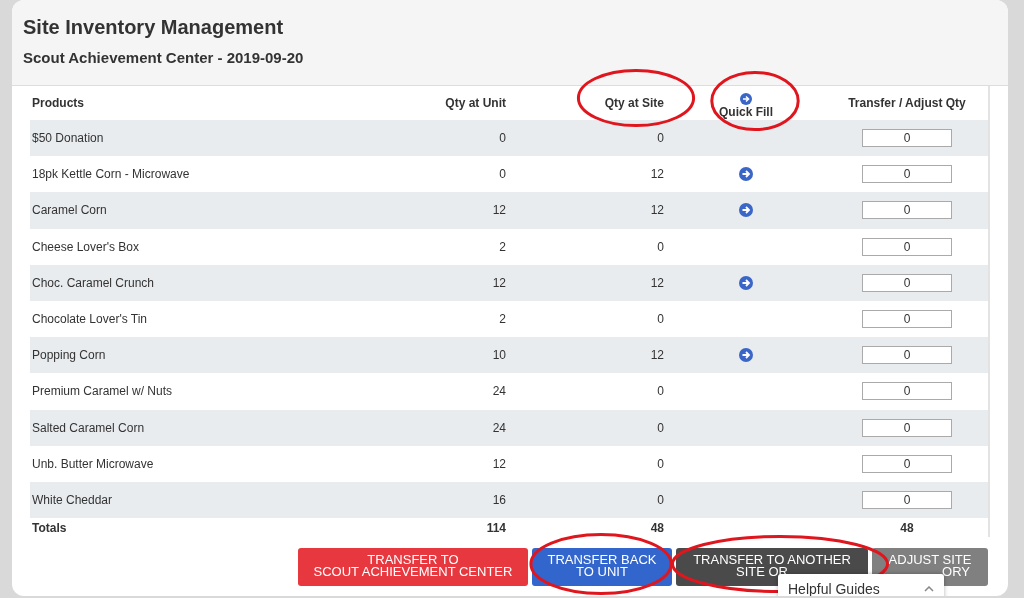 The width and height of the screenshot is (1024, 598). What do you see at coordinates (69, 355) in the screenshot?
I see `product-name: Popping Corn` at bounding box center [69, 355].